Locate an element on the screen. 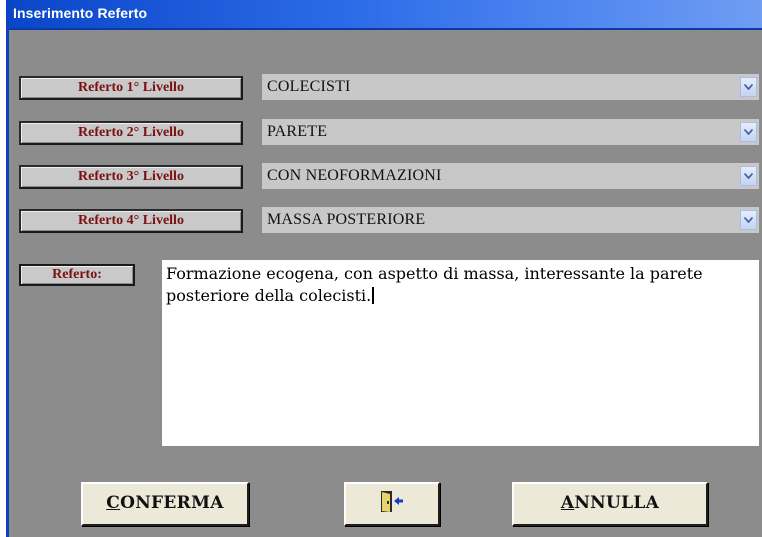 The width and height of the screenshot is (762, 537). combo-level-3-value: CON NEOFORMAZIONI is located at coordinates (354, 175).